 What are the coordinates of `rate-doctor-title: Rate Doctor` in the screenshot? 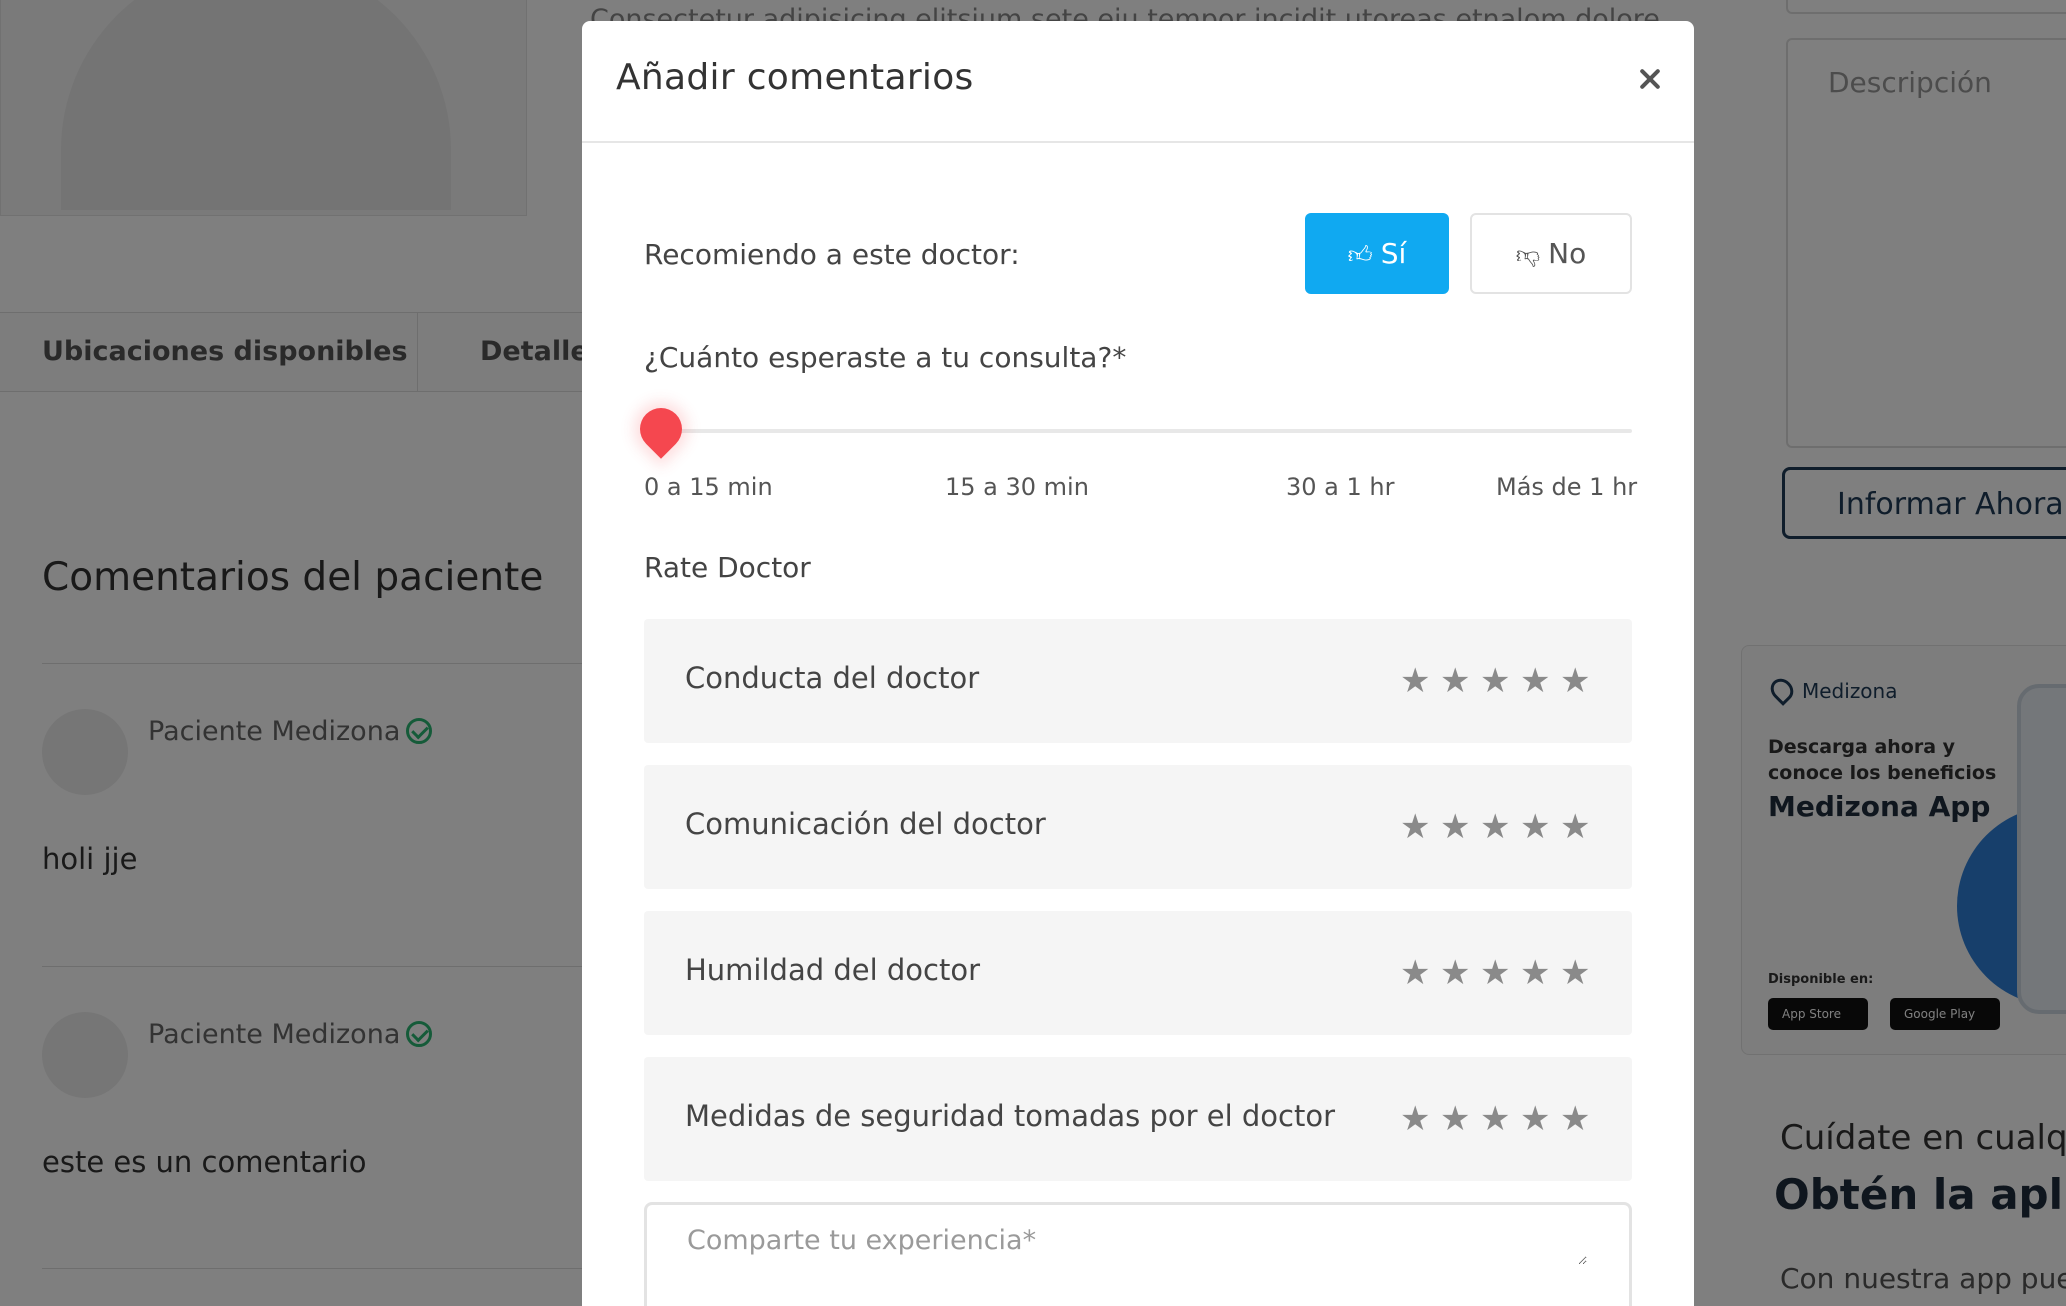 It's located at (727, 567).